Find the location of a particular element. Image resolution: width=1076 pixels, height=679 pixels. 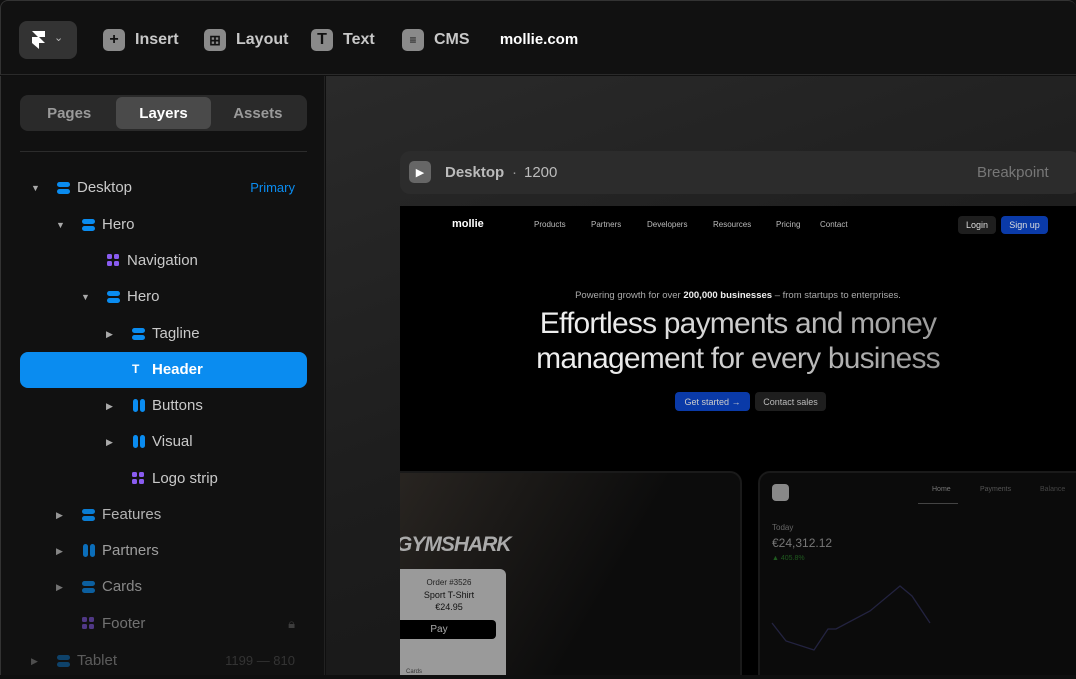

today-amount: €24,312.12 is located at coordinates (802, 543).